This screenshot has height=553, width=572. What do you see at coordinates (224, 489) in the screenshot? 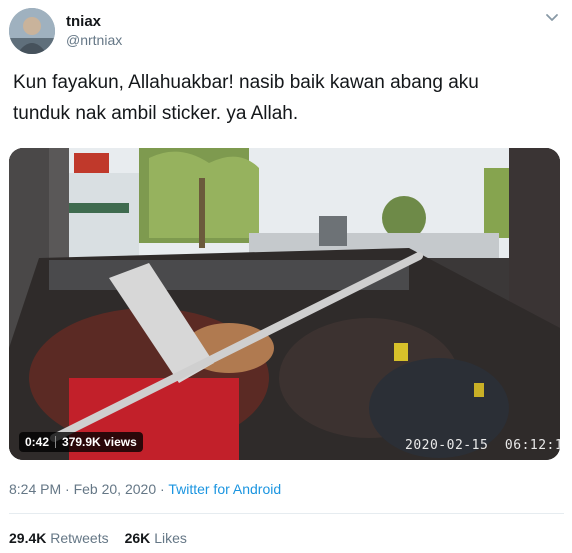
I see `tweet-client-link: Twitter for Android` at bounding box center [224, 489].